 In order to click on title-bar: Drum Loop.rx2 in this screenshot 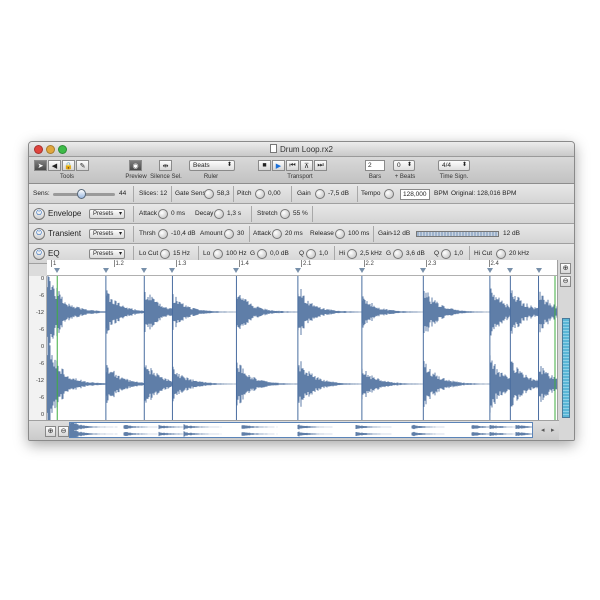, I will do `click(301, 149)`.